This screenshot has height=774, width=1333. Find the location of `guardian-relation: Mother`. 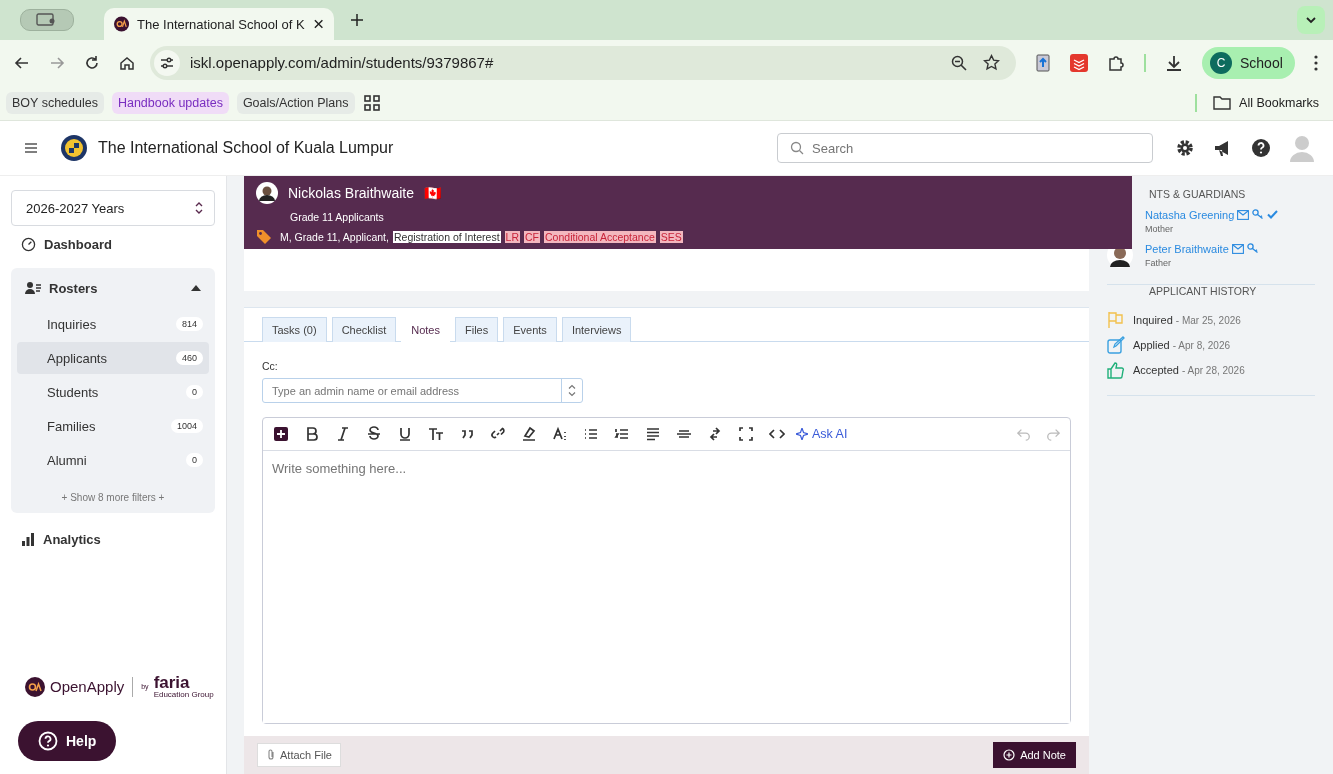

guardian-relation: Mother is located at coordinates (1159, 228).